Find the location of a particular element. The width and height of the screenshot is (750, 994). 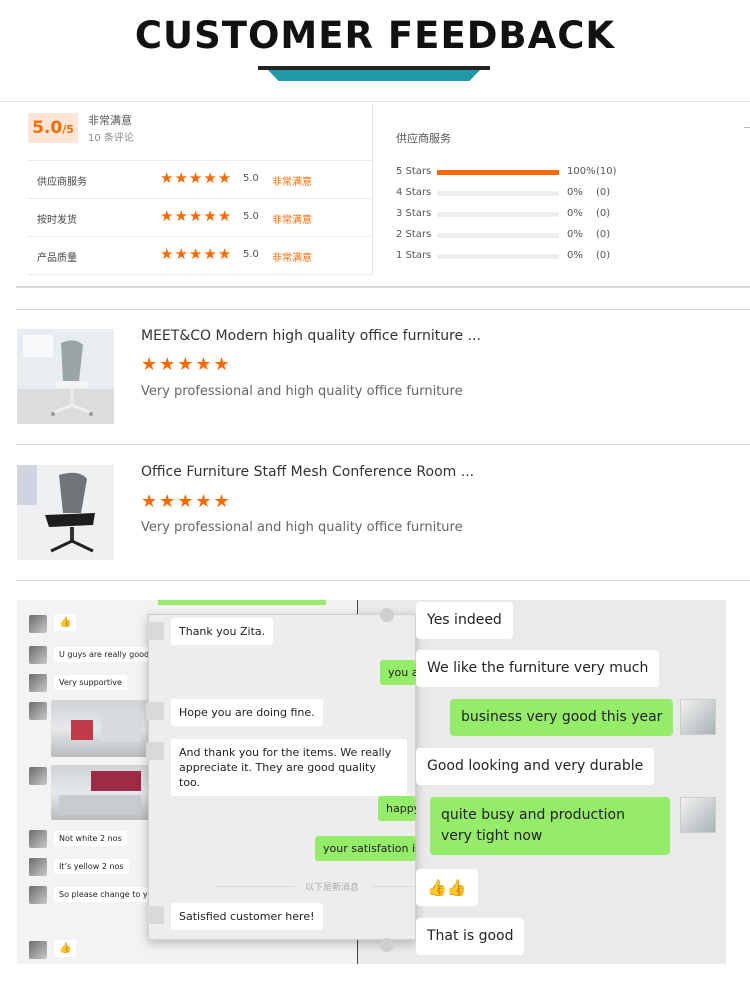

overall-score-badge: 5.0/5 is located at coordinates (53, 128).